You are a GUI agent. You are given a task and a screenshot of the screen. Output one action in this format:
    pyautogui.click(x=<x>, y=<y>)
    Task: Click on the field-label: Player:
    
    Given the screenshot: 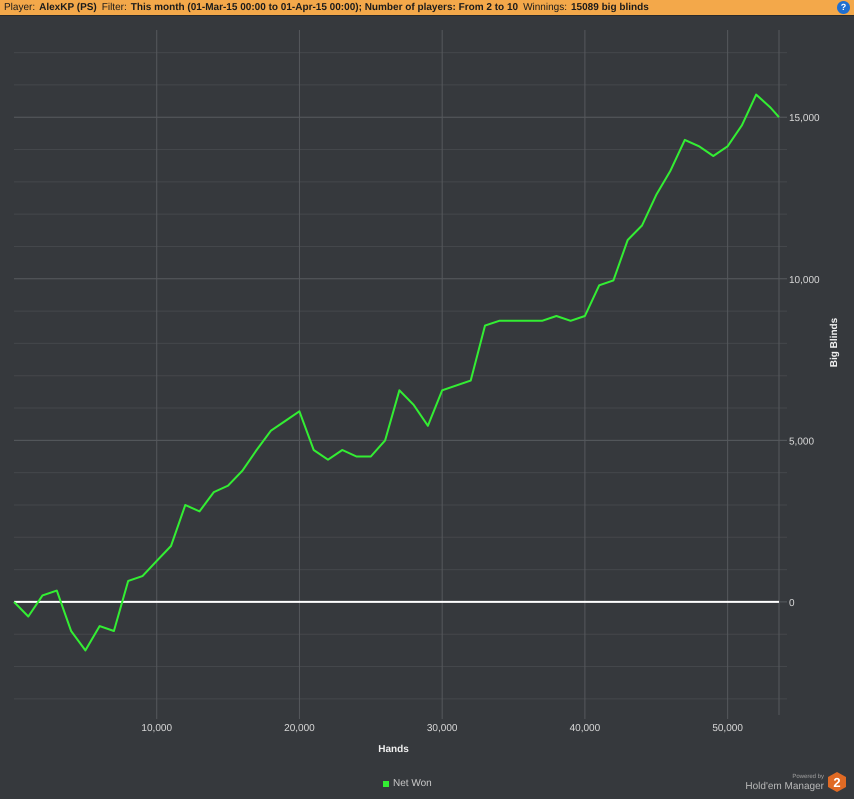 What is the action you would take?
    pyautogui.click(x=20, y=7)
    